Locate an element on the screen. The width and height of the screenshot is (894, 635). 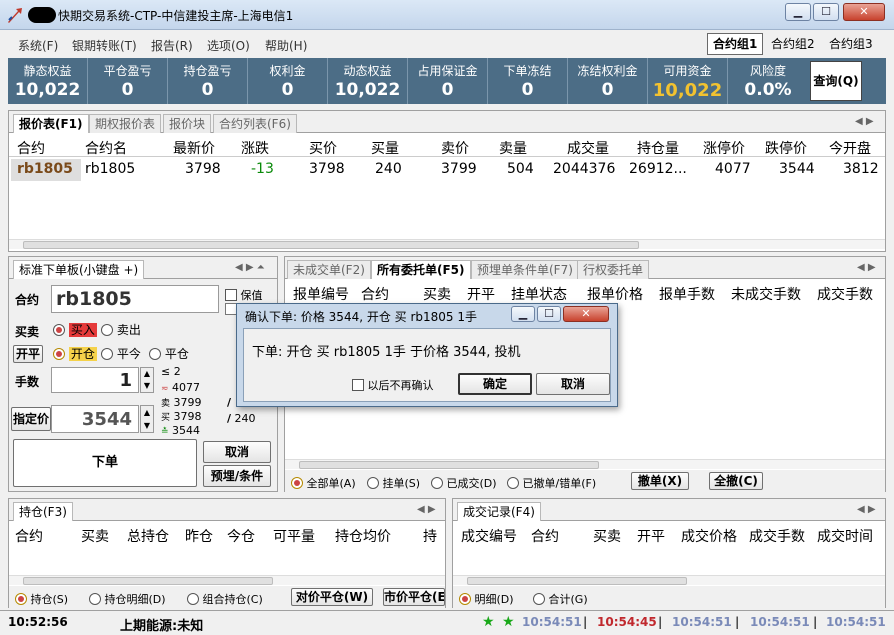
conditional-order-button: 预埋/条件 is located at coordinates (237, 476).